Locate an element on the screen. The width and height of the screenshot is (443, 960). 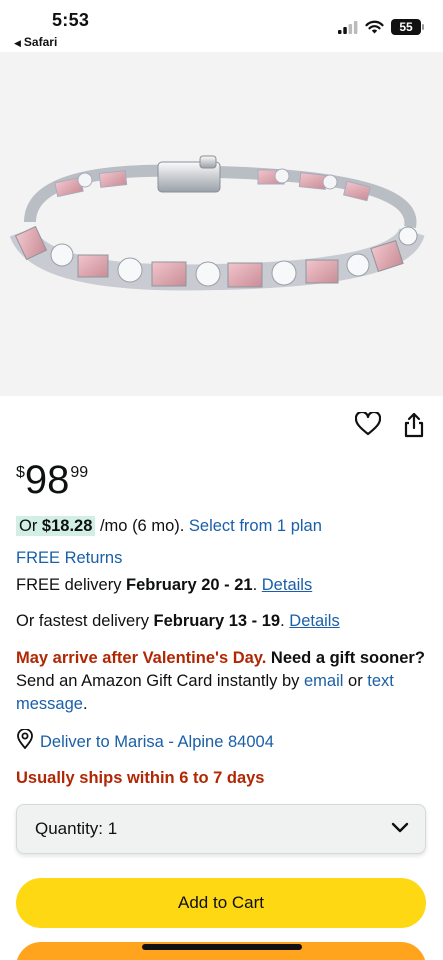
free-delivery-details-link: Details is located at coordinates (287, 585).